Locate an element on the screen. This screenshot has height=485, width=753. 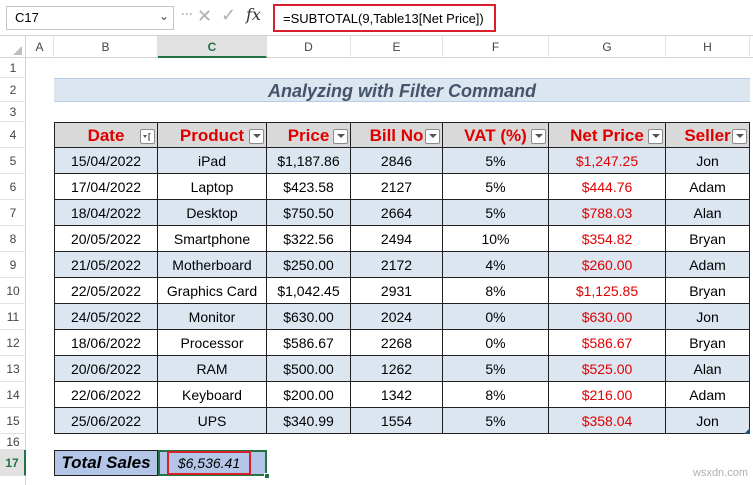
price-cell: $750.50 is located at coordinates (309, 213).